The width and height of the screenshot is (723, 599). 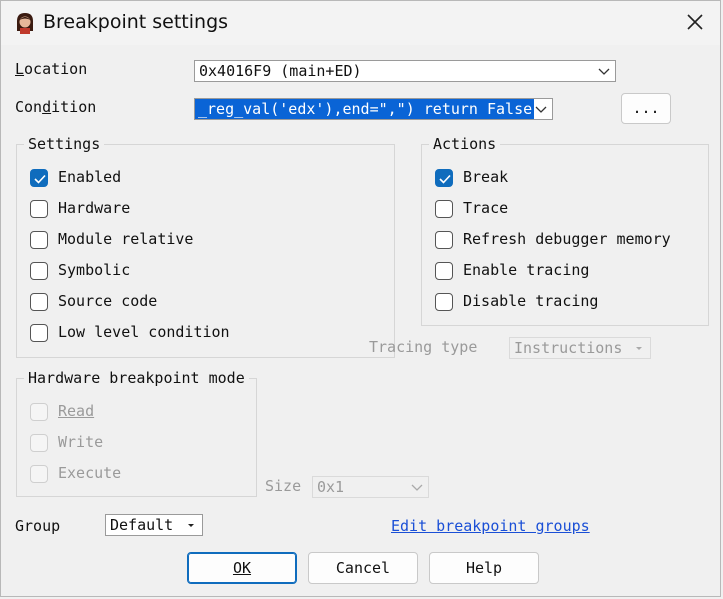 What do you see at coordinates (526, 270) in the screenshot?
I see `enable-tracing-label: Enable tracing` at bounding box center [526, 270].